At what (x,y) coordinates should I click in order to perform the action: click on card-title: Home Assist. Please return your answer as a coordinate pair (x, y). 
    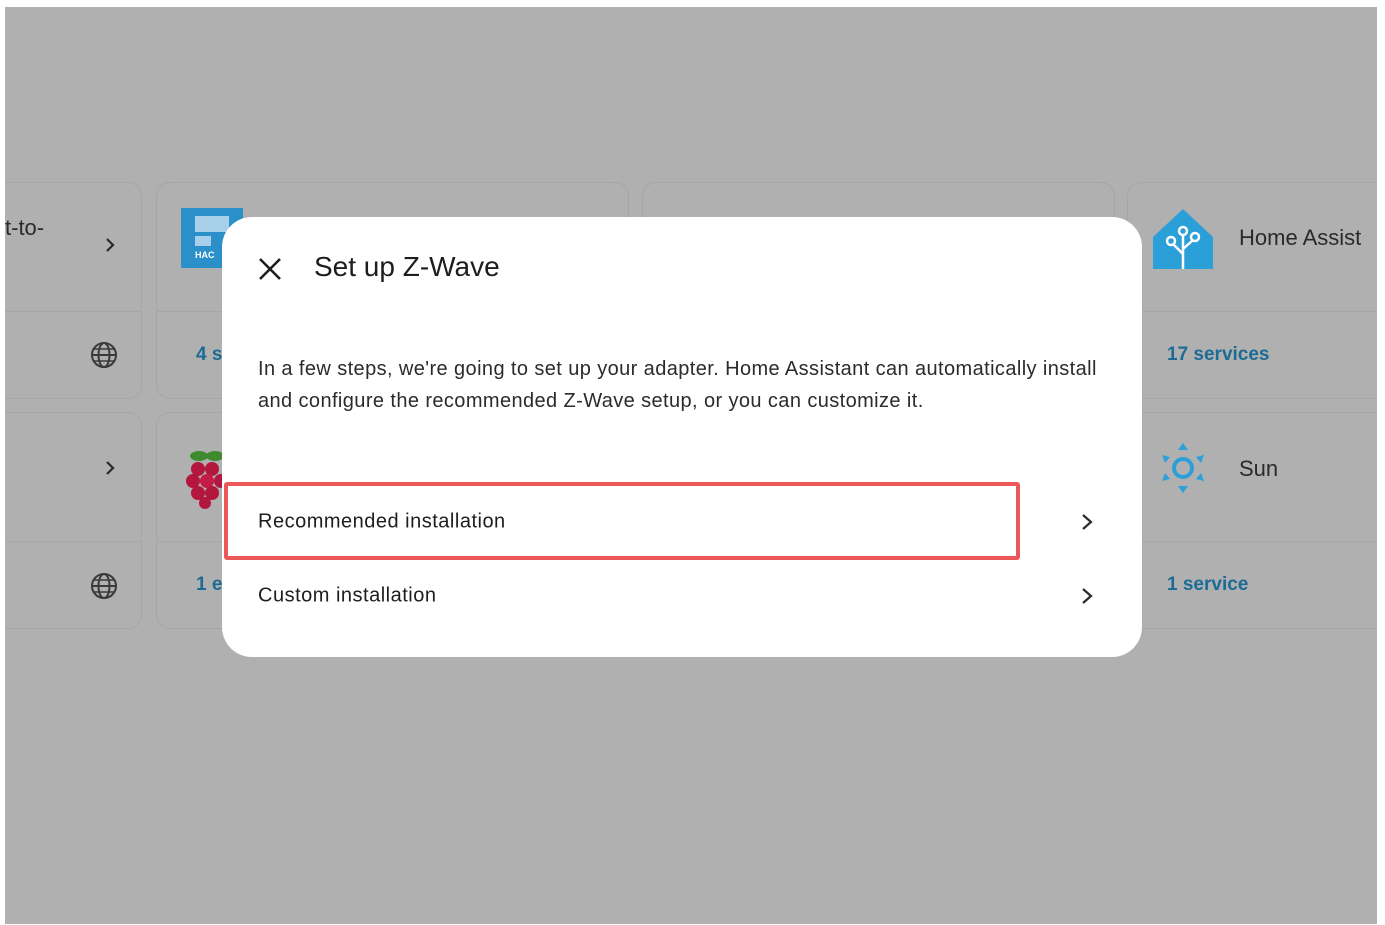
    Looking at the image, I should click on (1300, 237).